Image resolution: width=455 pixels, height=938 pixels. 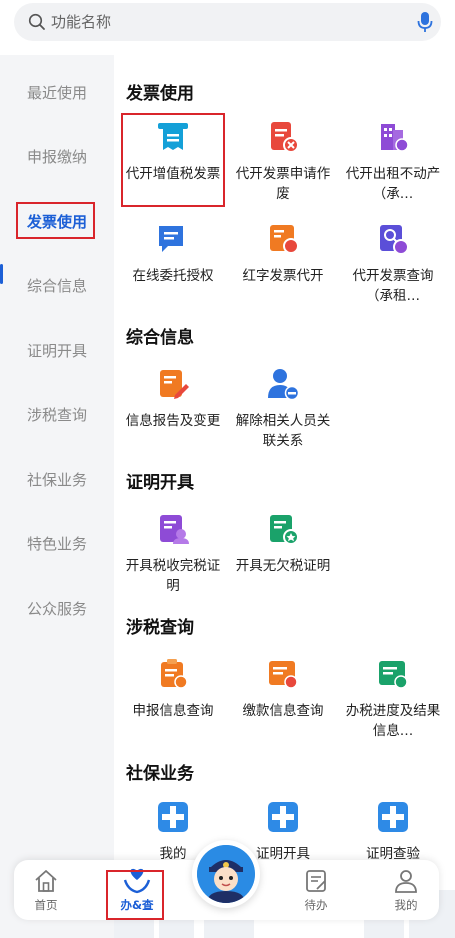 I want to click on home-icon, so click(x=46, y=881).